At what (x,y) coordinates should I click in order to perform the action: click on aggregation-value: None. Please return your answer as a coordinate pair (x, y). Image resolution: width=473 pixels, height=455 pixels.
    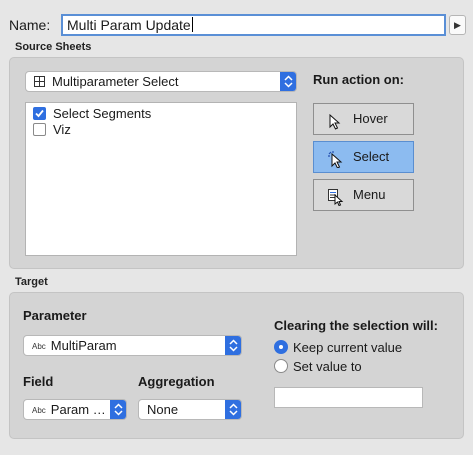
    Looking at the image, I should click on (163, 409).